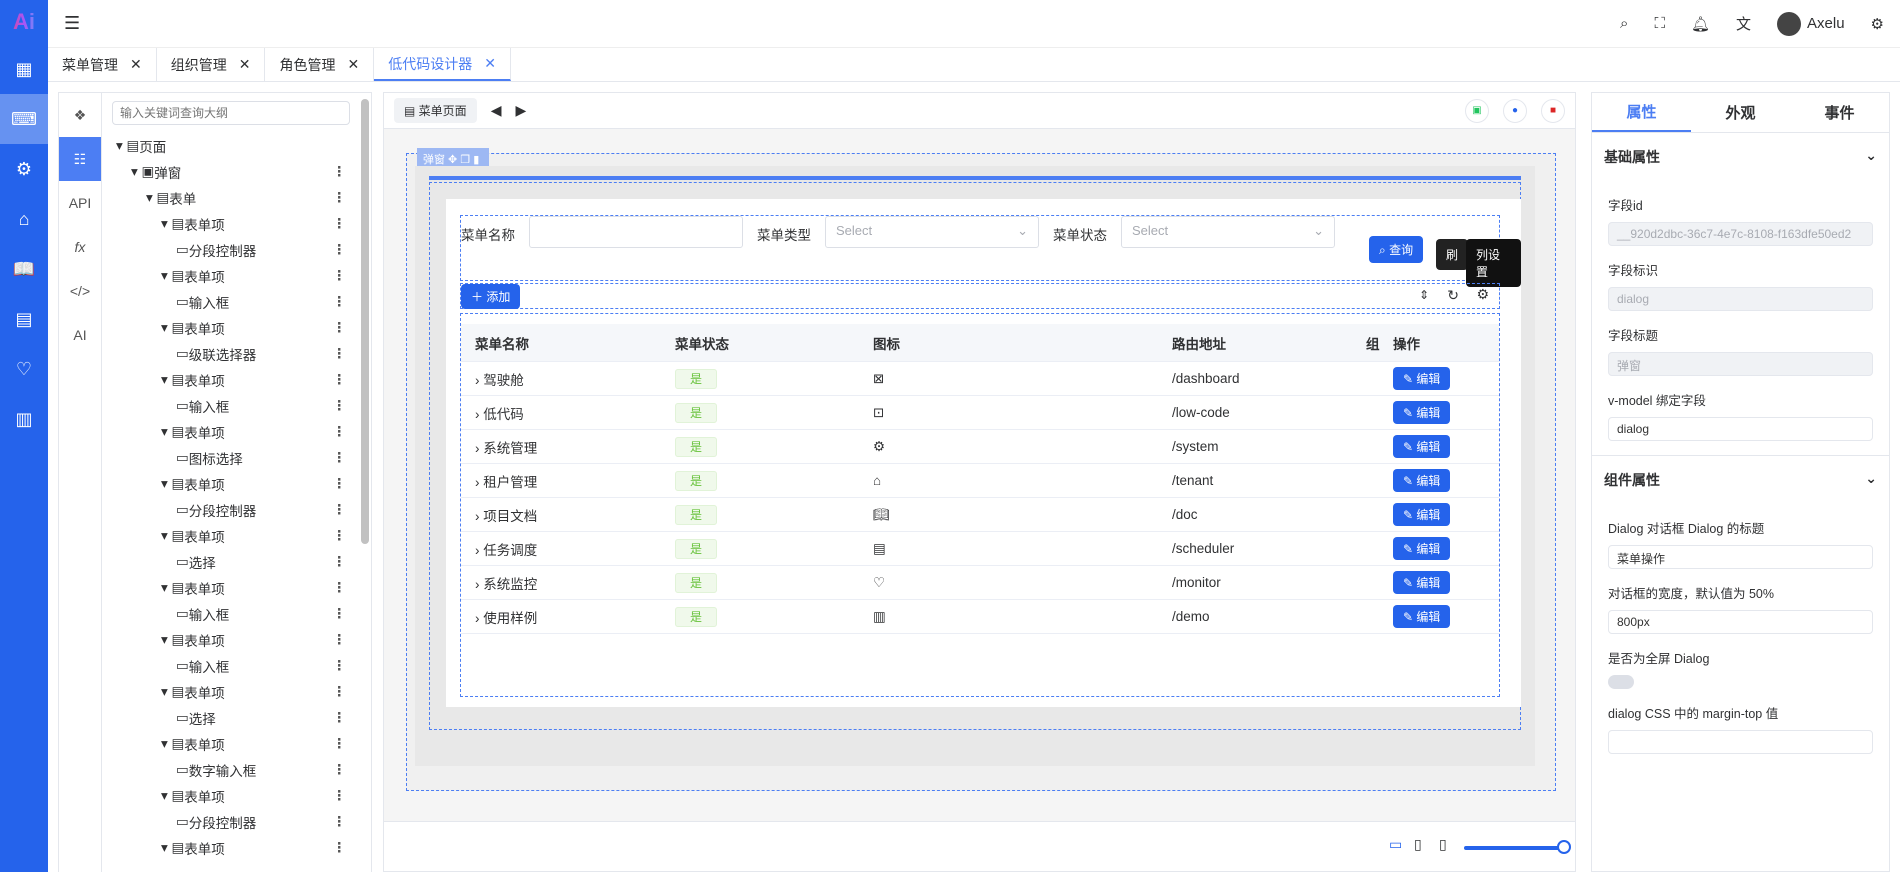 The height and width of the screenshot is (872, 1900). Describe the element at coordinates (227, 146) in the screenshot. I see `tree-node: ▾ ▤ 页面` at that location.